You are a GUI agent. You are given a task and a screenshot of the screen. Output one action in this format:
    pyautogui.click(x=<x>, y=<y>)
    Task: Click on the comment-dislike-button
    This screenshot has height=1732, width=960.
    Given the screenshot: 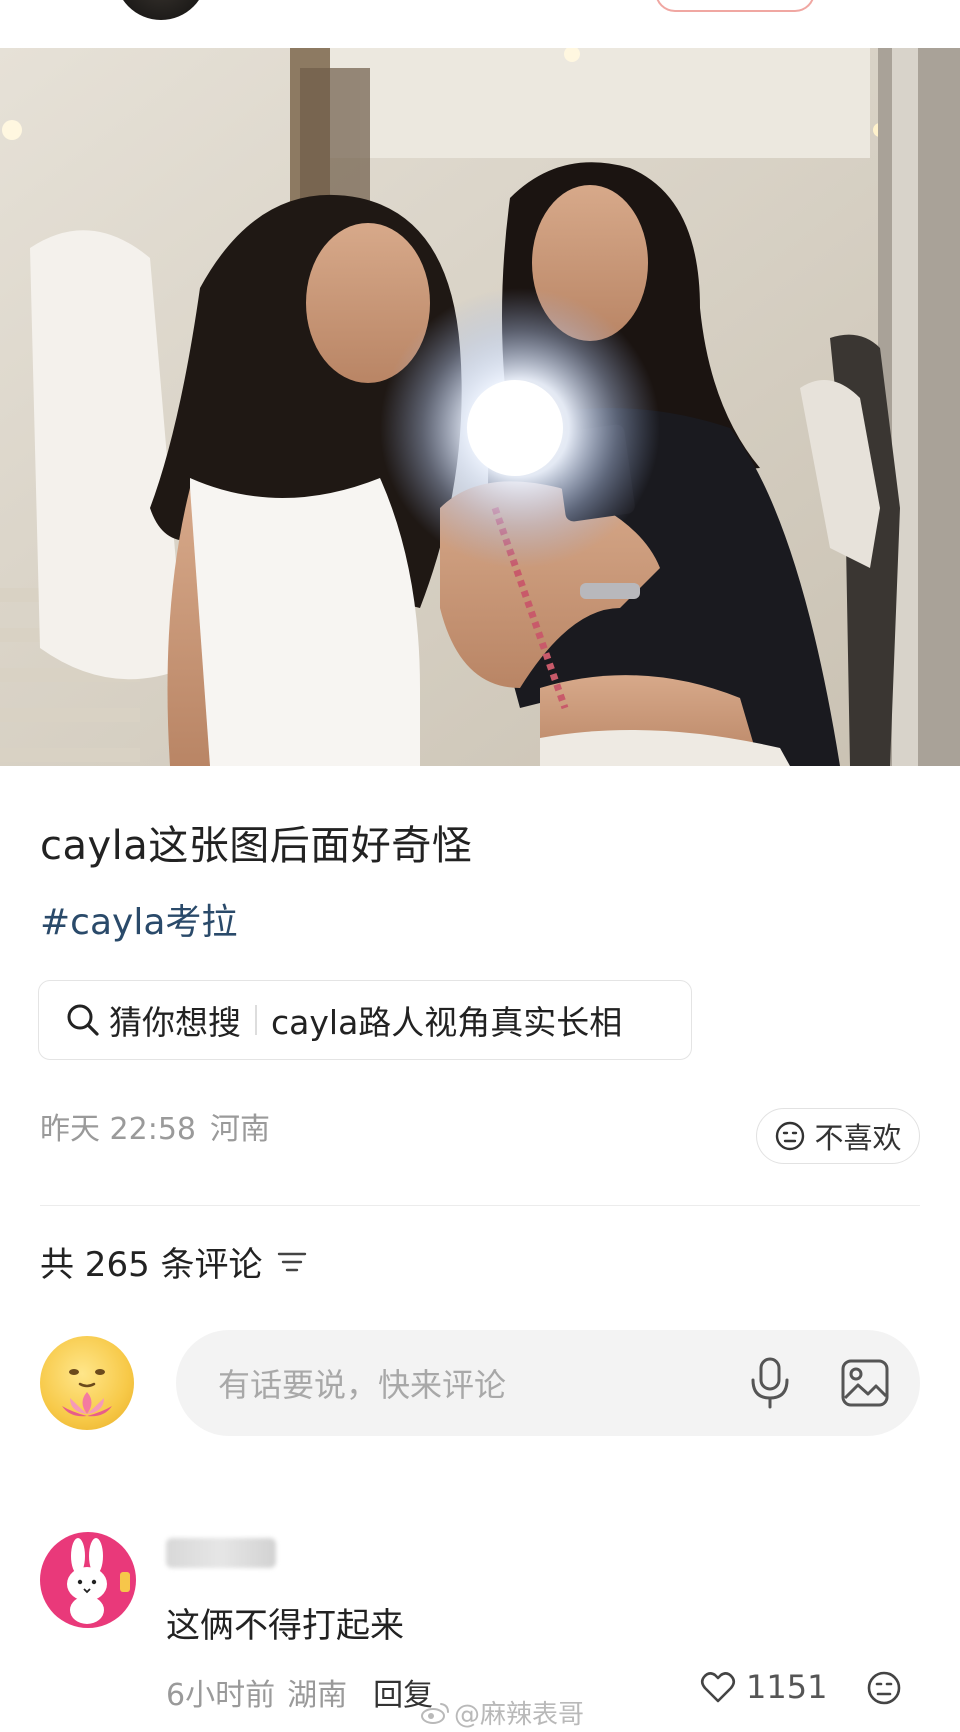 What is the action you would take?
    pyautogui.click(x=884, y=1688)
    